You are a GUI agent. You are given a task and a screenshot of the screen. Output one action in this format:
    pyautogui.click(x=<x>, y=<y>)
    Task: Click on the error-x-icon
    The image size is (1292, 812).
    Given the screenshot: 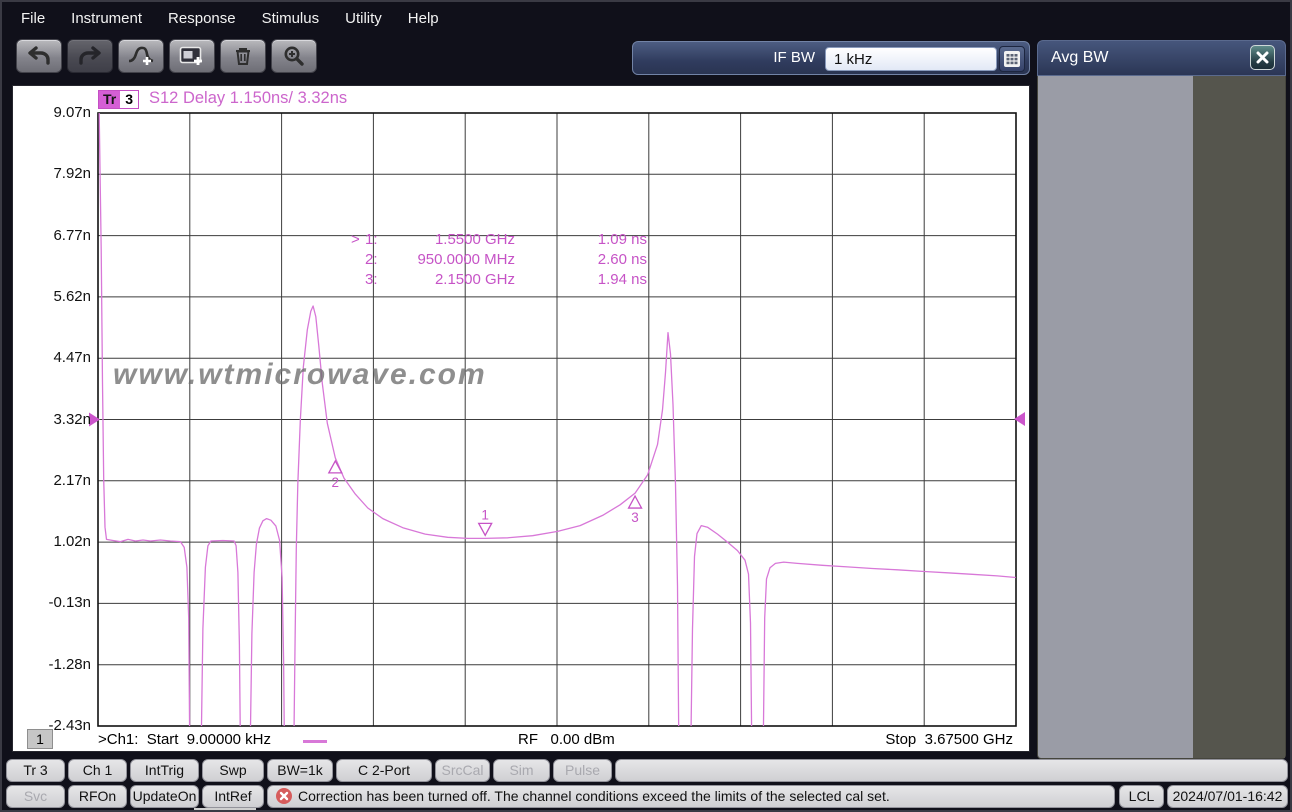 What is the action you would take?
    pyautogui.click(x=284, y=796)
    